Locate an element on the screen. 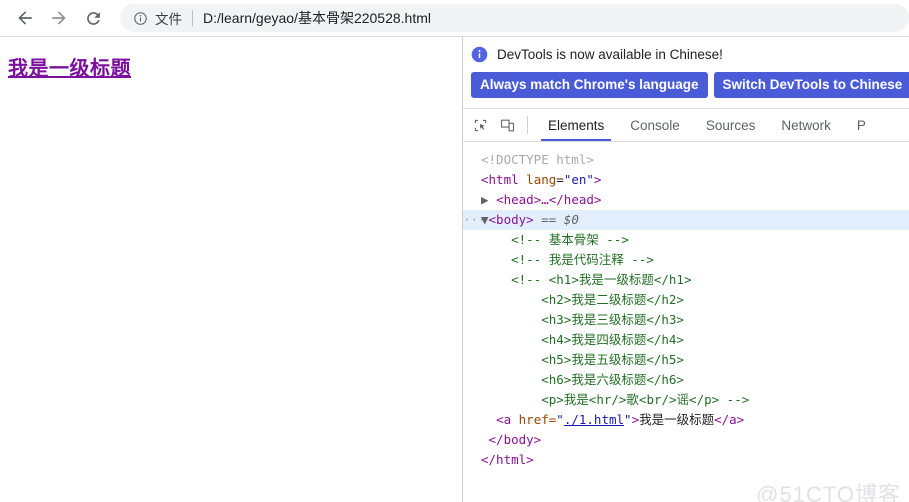  banner-message-row: DevTools is now available in Chinese! is located at coordinates (690, 54).